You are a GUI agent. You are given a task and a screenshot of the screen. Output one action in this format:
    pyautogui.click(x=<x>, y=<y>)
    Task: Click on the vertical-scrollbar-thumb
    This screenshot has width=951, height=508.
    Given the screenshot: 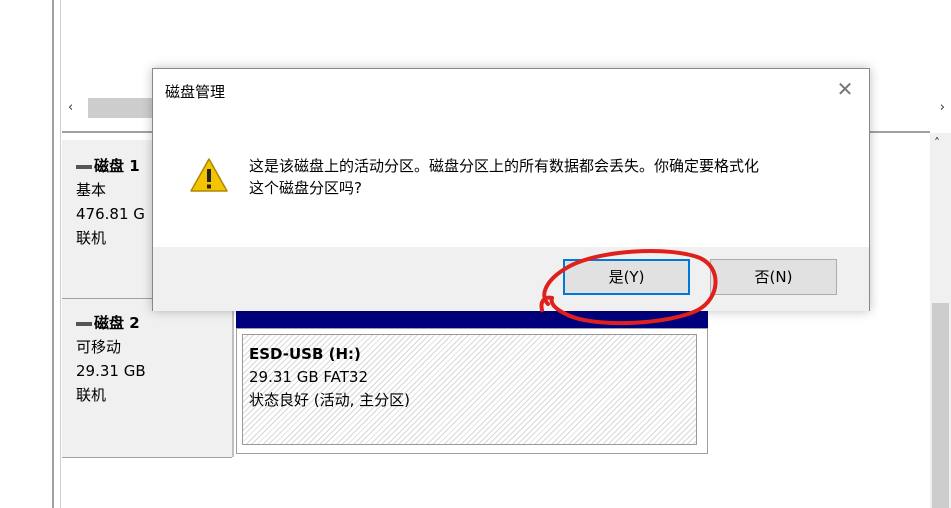 What is the action you would take?
    pyautogui.click(x=940, y=405)
    